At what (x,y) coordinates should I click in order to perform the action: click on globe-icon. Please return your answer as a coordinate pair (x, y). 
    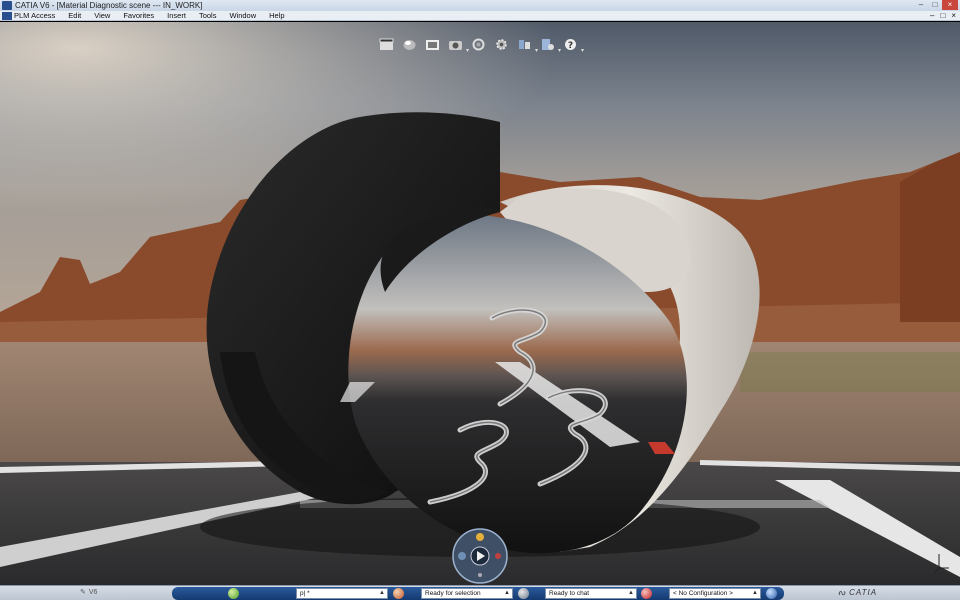
    Looking at the image, I should click on (771, 593).